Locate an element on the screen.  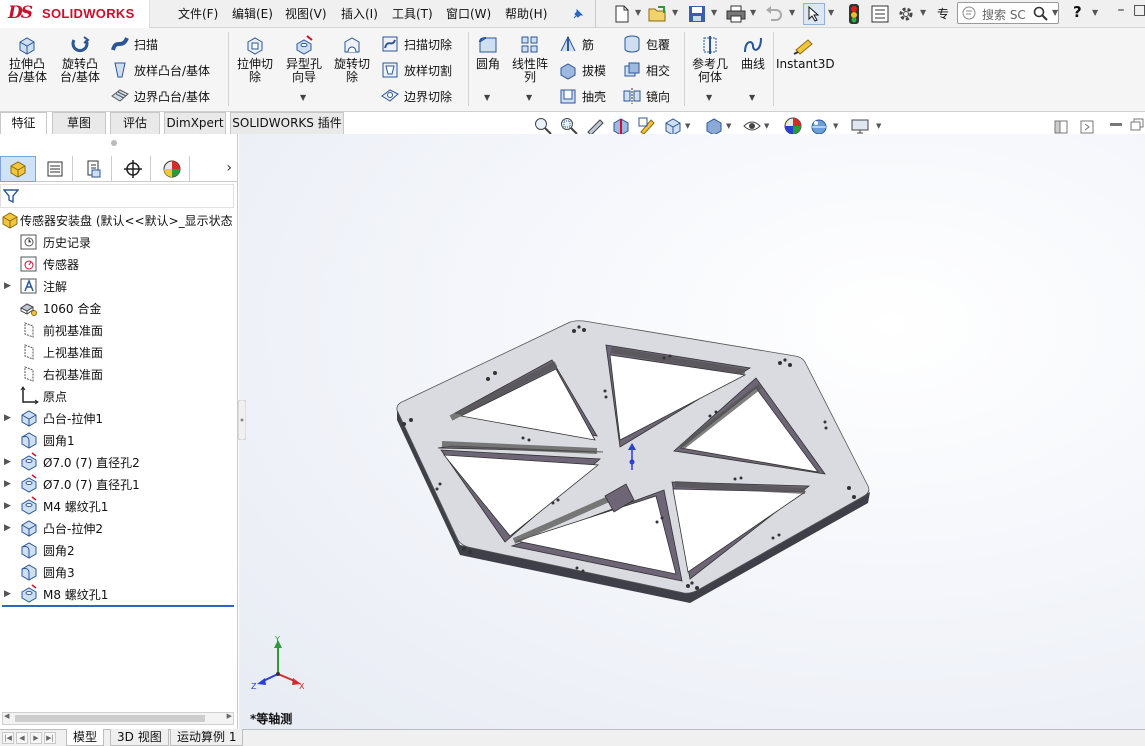
mirror-button: 镜向 is located at coordinates (646, 96).